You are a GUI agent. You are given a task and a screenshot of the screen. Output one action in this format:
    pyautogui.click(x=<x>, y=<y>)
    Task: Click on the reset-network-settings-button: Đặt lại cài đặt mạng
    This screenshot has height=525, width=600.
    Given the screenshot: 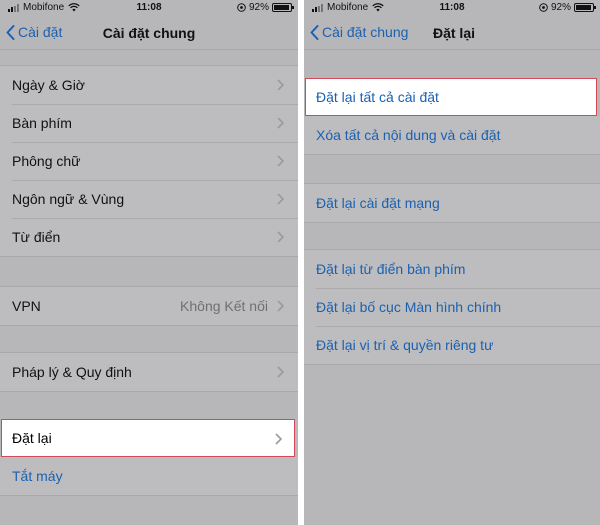 What is the action you would take?
    pyautogui.click(x=452, y=203)
    